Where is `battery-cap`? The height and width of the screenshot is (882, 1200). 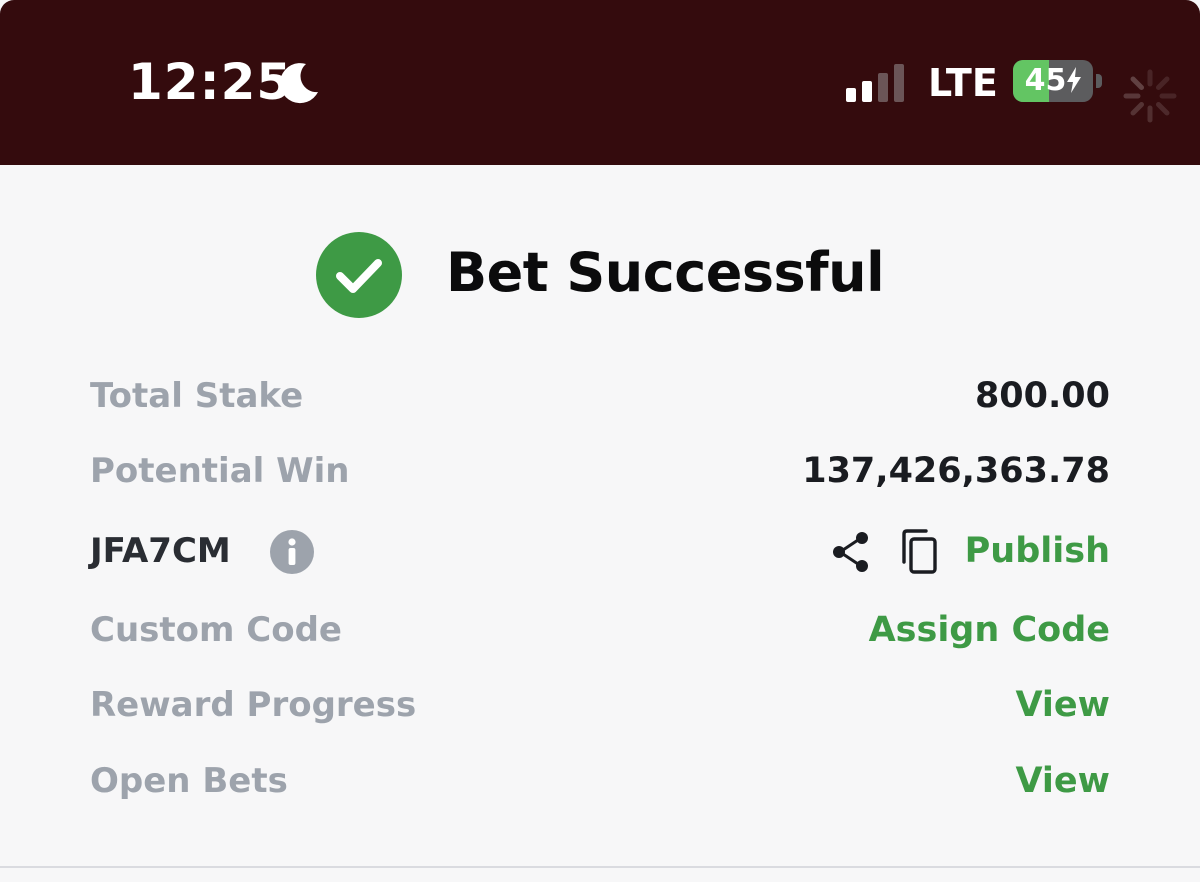
battery-cap is located at coordinates (1099, 81).